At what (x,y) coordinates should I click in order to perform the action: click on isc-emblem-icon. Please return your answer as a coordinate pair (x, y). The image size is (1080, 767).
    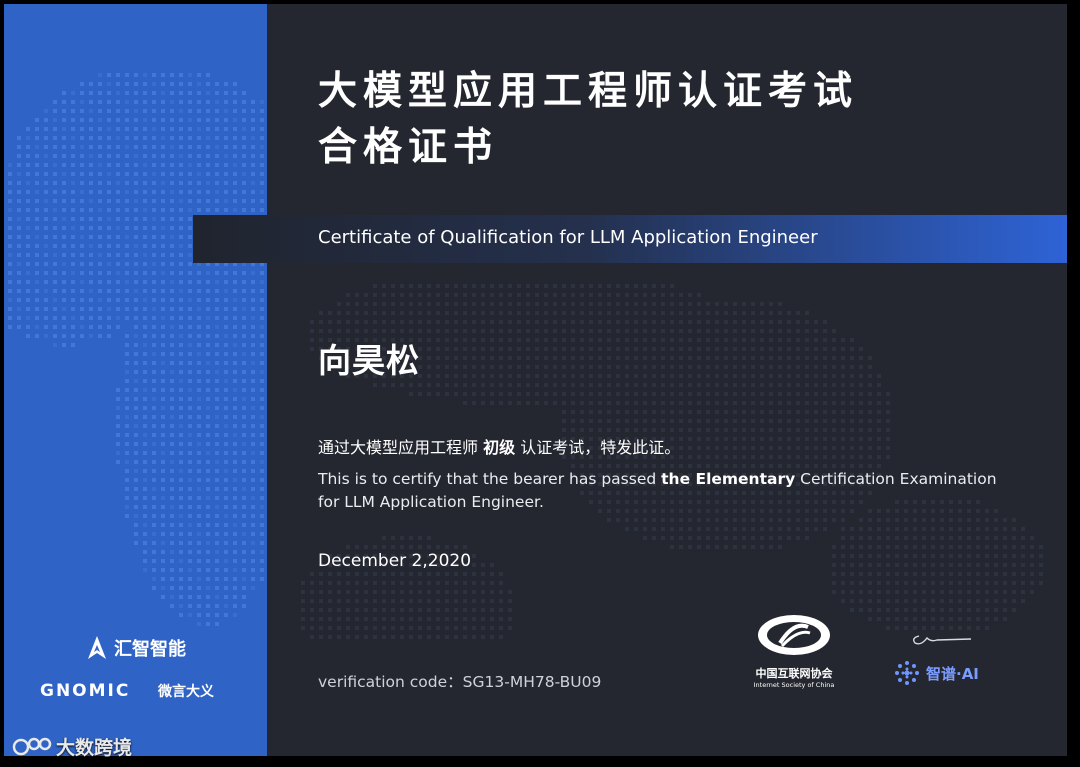
    Looking at the image, I should click on (794, 635).